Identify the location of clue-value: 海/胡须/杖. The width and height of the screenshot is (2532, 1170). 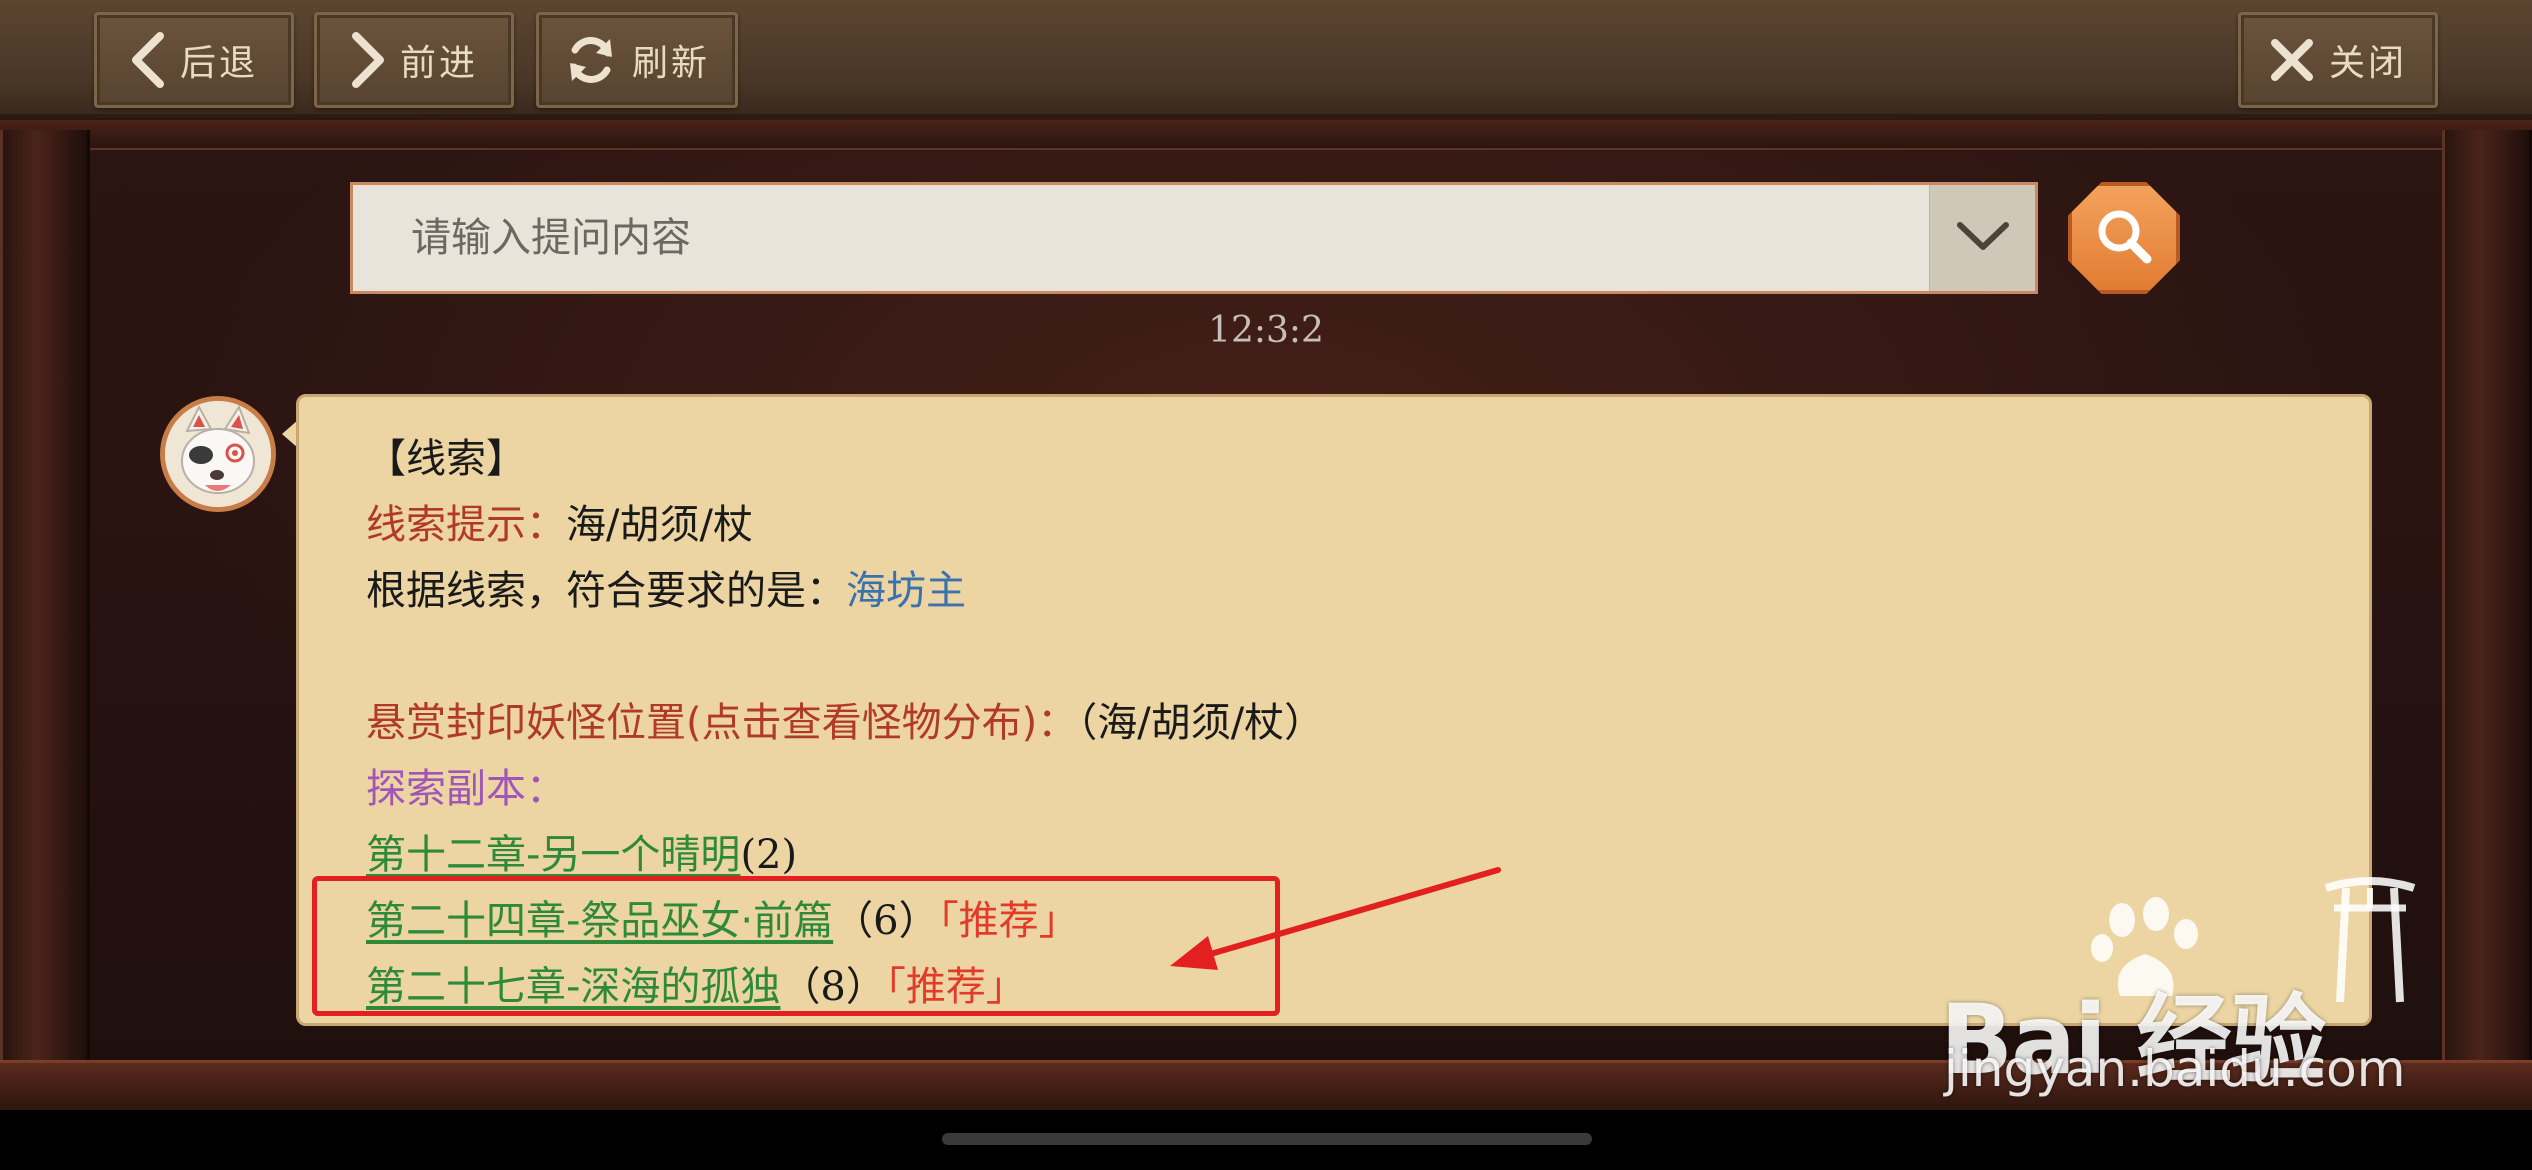
(659, 525).